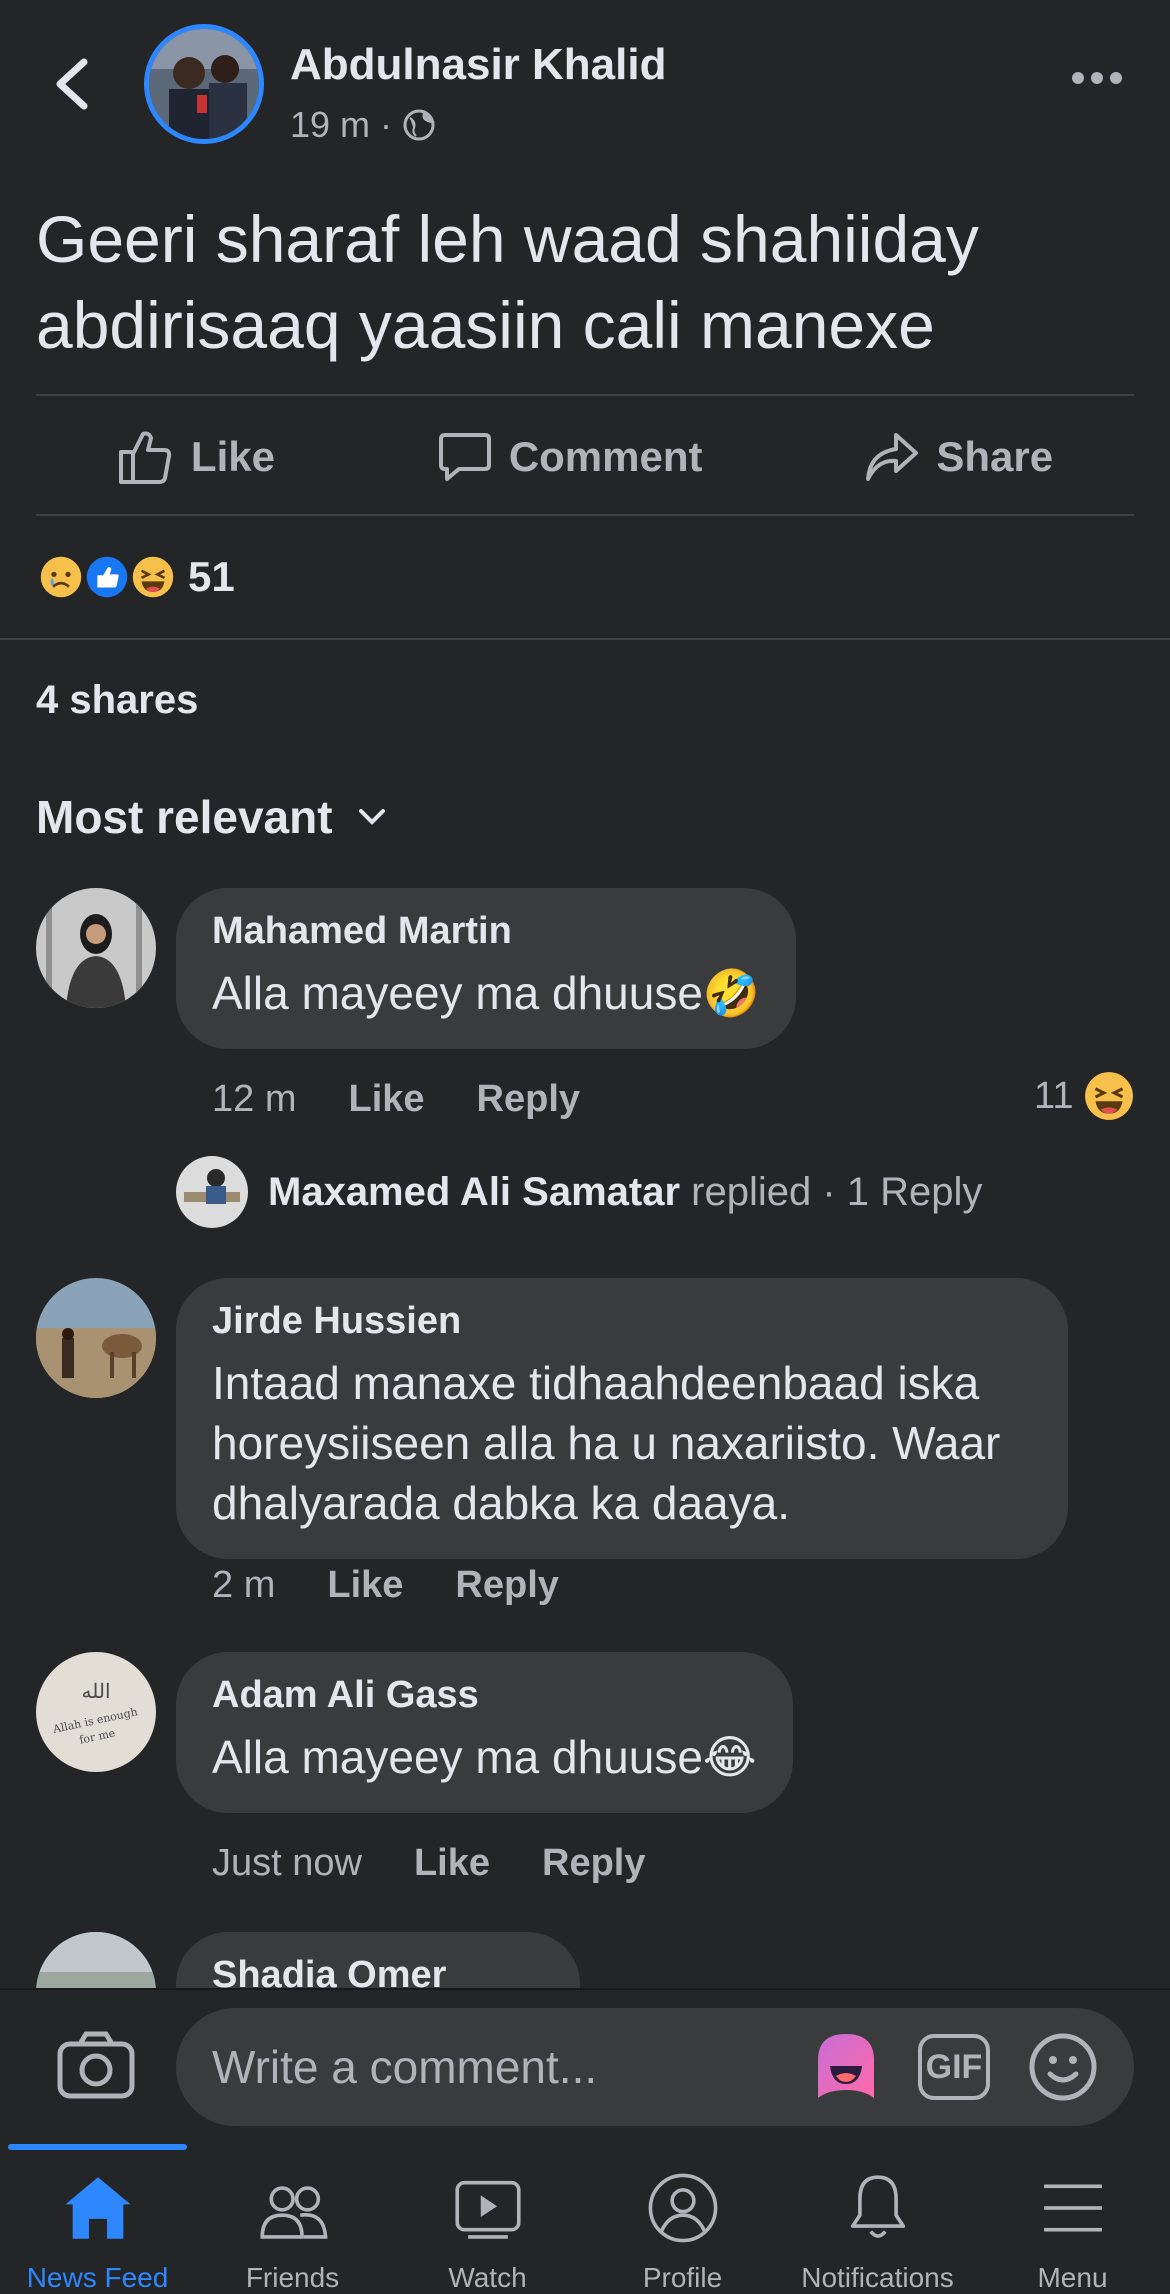 The width and height of the screenshot is (1170, 2294). Describe the element at coordinates (682, 2208) in the screenshot. I see `profile-icon` at that location.